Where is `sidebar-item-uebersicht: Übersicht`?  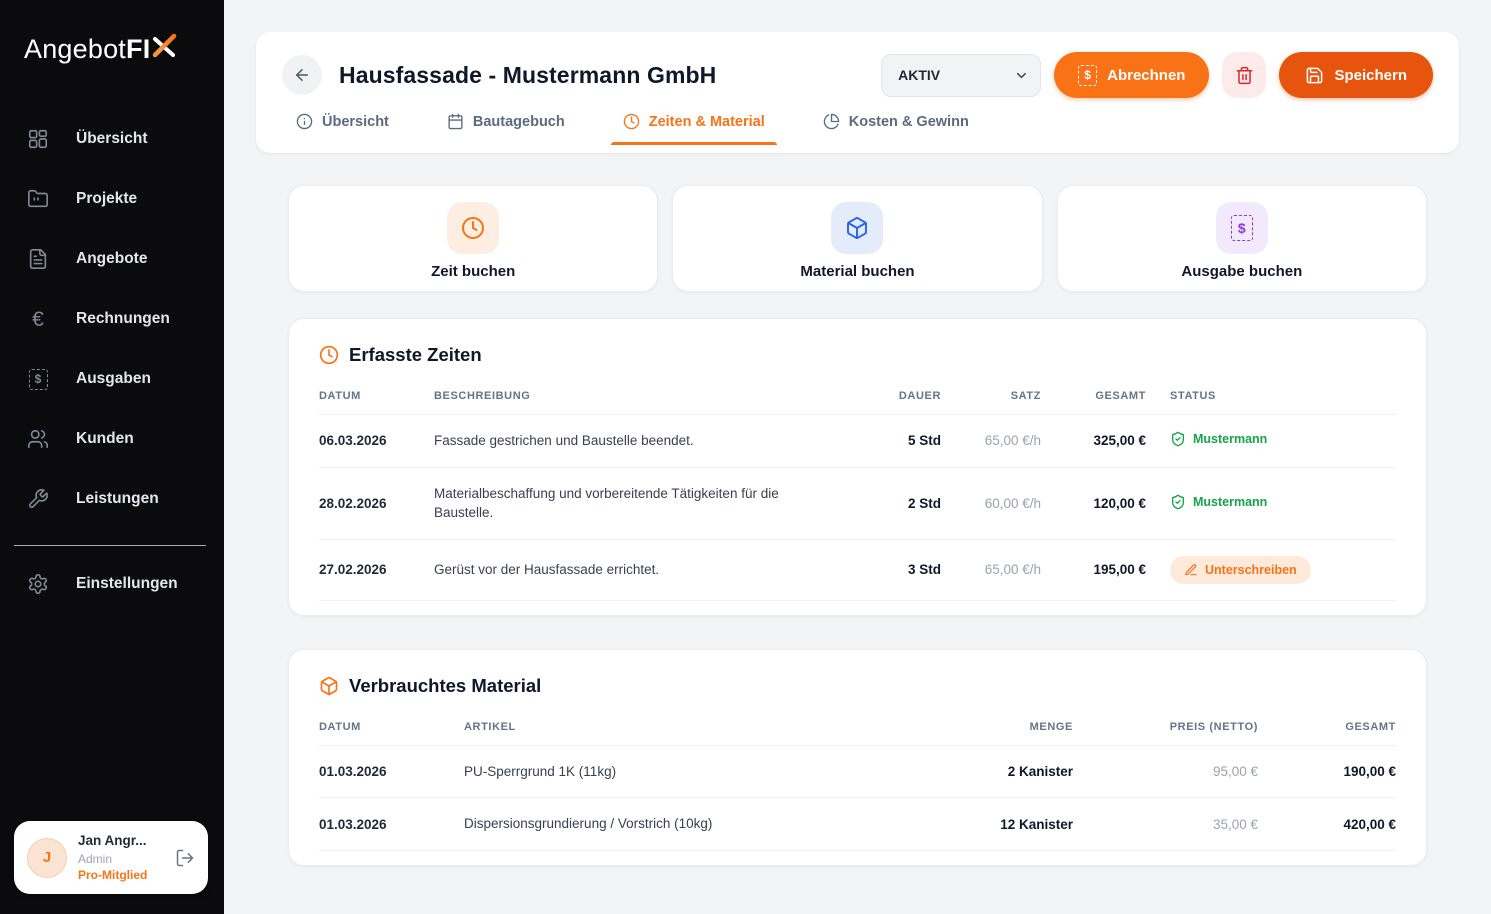 sidebar-item-uebersicht: Übersicht is located at coordinates (112, 139).